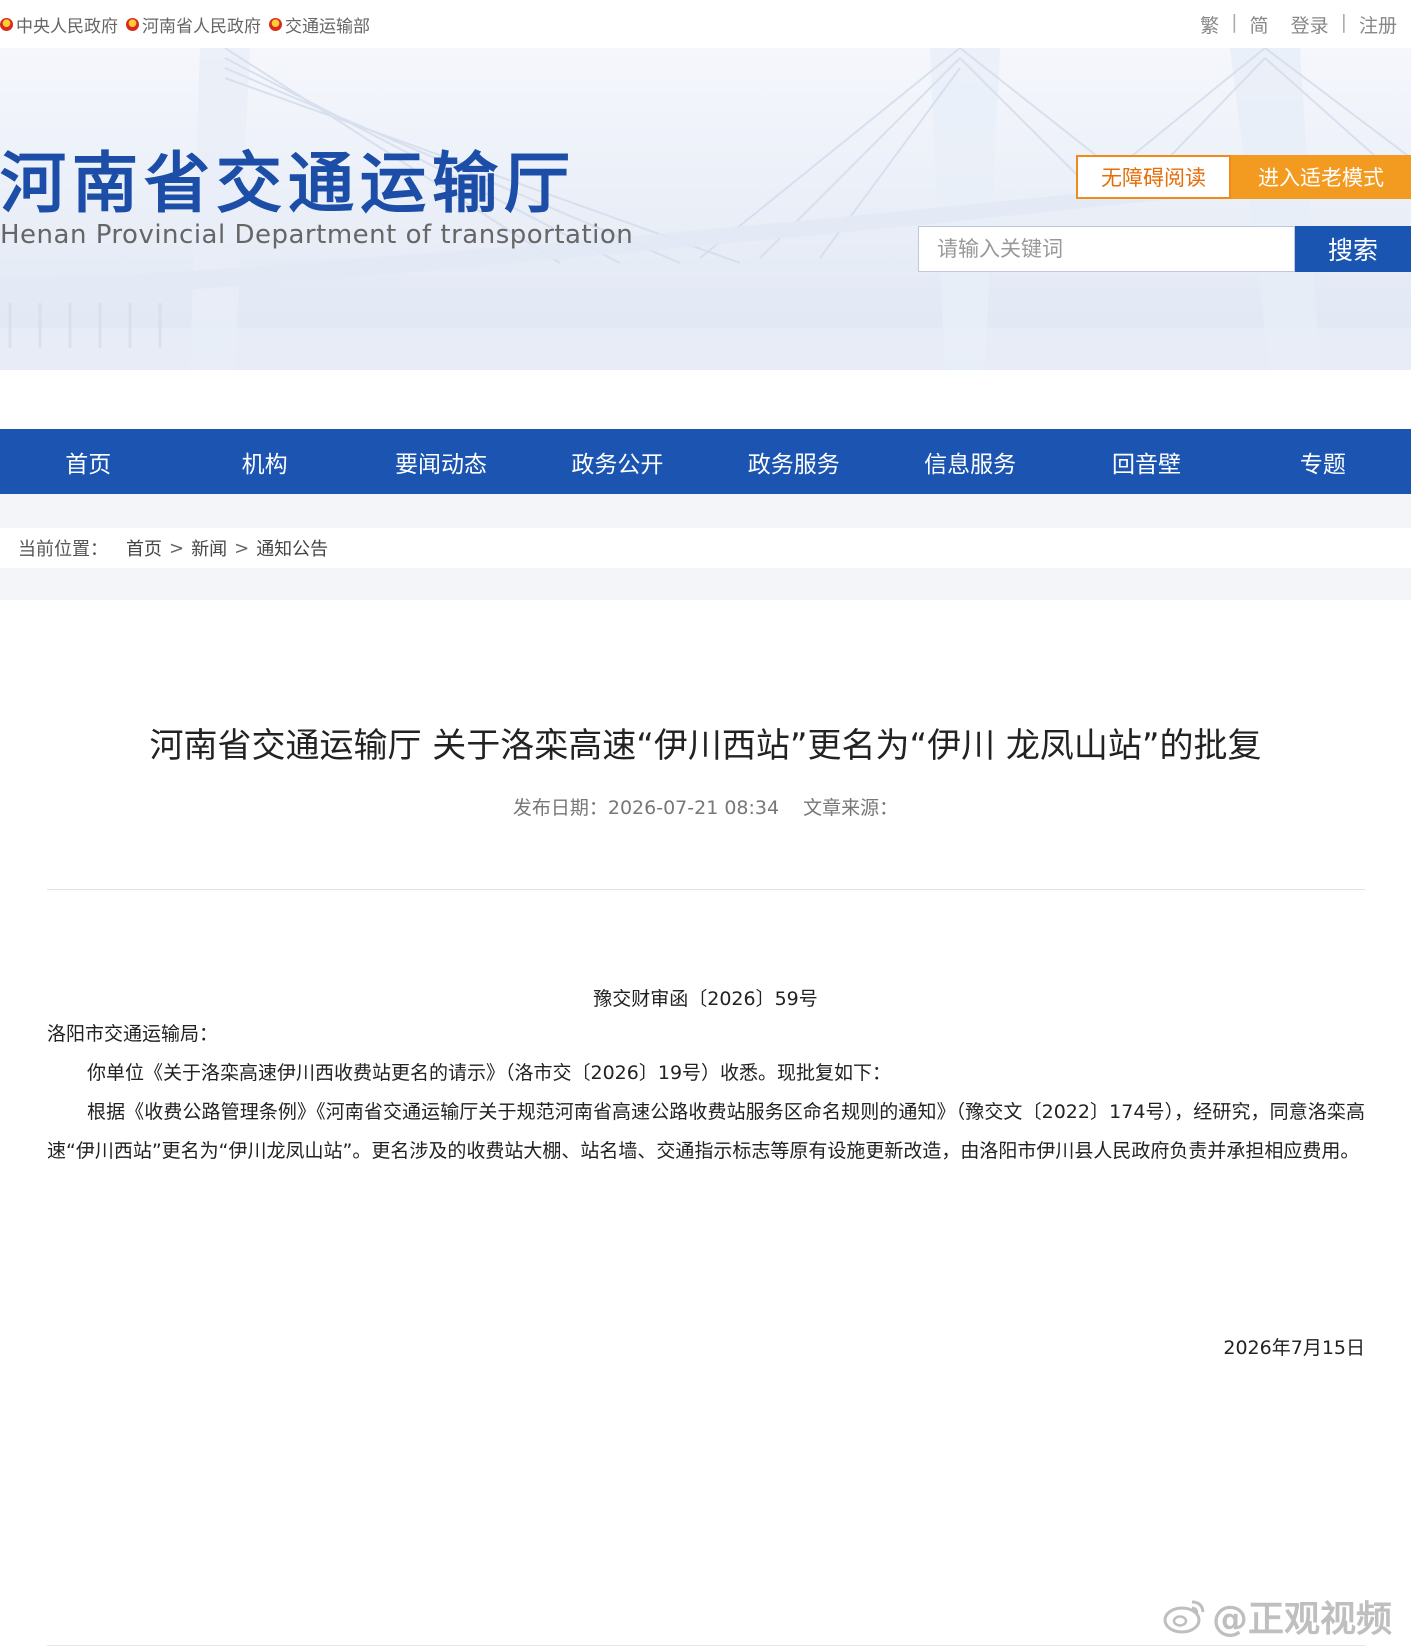 Image resolution: width=1411 pixels, height=1648 pixels. What do you see at coordinates (617, 461) in the screenshot?
I see `nav-item-gov-affairs: 政务公开` at bounding box center [617, 461].